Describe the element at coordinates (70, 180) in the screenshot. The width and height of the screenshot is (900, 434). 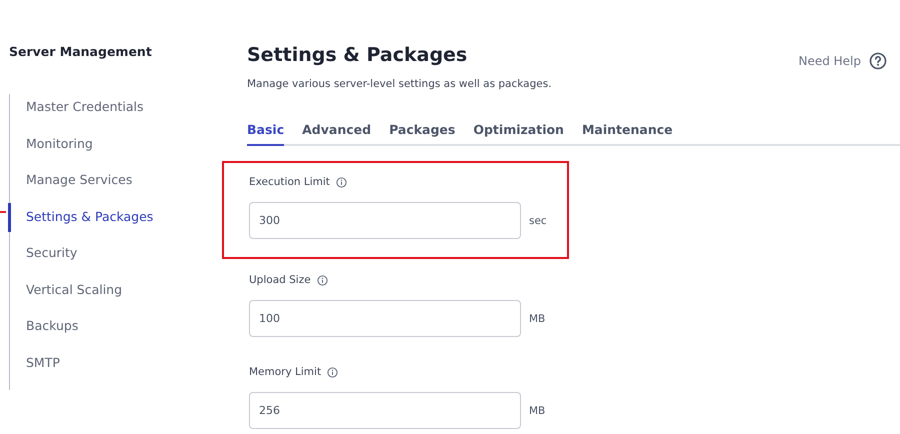
I see `sidebar-item: Manage Services` at that location.